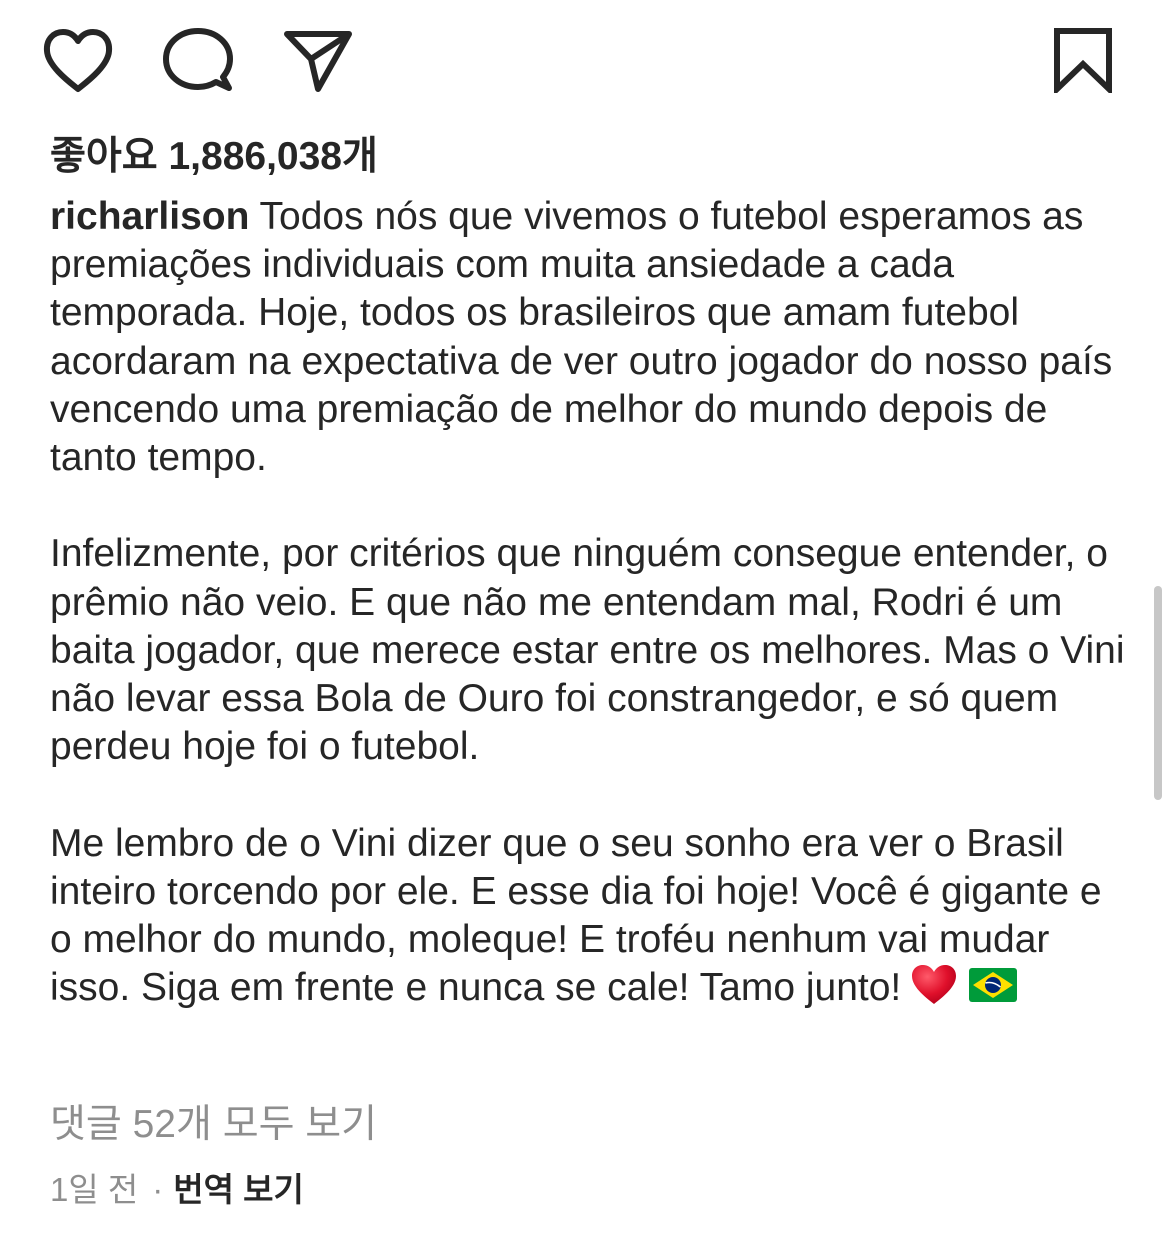 Image resolution: width=1170 pixels, height=1236 pixels. What do you see at coordinates (78, 61) in the screenshot?
I see `heart-icon` at bounding box center [78, 61].